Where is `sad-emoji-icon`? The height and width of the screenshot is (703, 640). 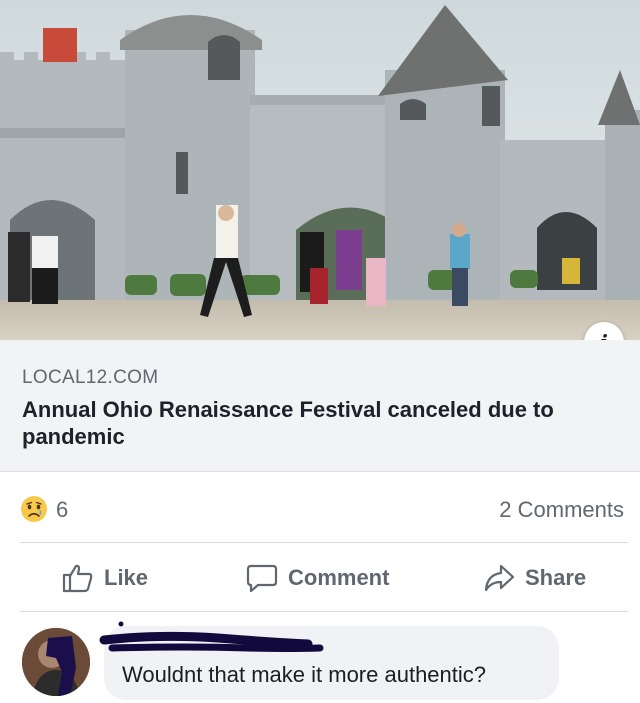 sad-emoji-icon is located at coordinates (34, 509).